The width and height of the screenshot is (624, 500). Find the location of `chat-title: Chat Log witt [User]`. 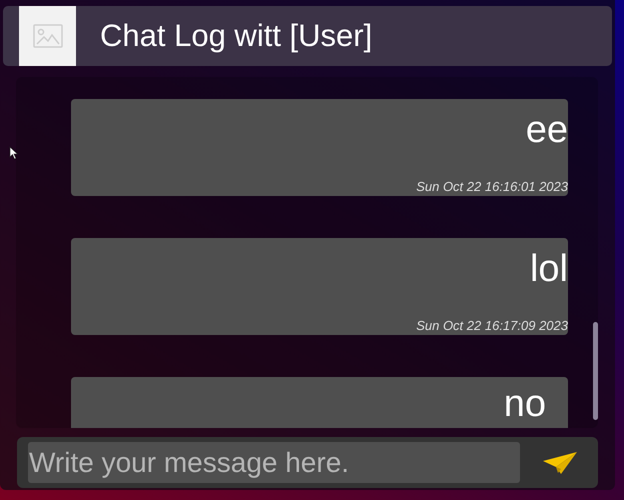

chat-title: Chat Log witt [User] is located at coordinates (236, 36).